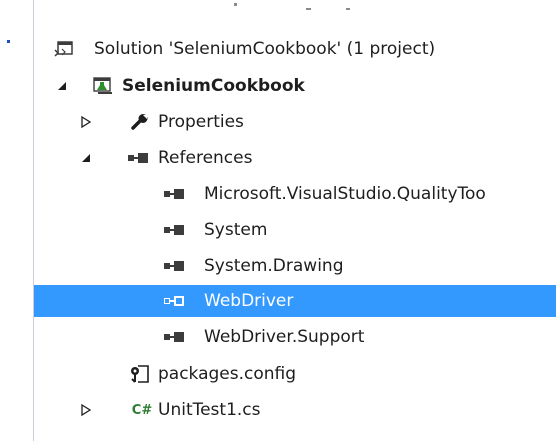 The width and height of the screenshot is (556, 441). I want to click on tree-item-reference: Microsoft.VisualStudio.QualityToo, so click(295, 194).